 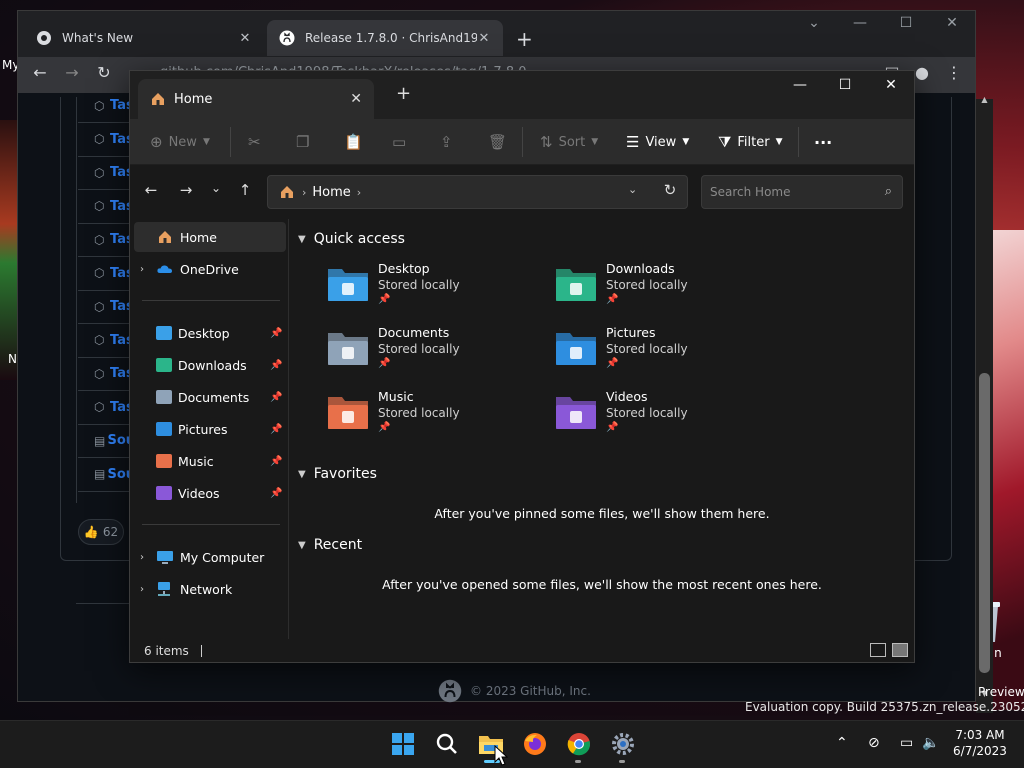 What do you see at coordinates (203, 429) in the screenshot?
I see `nav-label: Pictures` at bounding box center [203, 429].